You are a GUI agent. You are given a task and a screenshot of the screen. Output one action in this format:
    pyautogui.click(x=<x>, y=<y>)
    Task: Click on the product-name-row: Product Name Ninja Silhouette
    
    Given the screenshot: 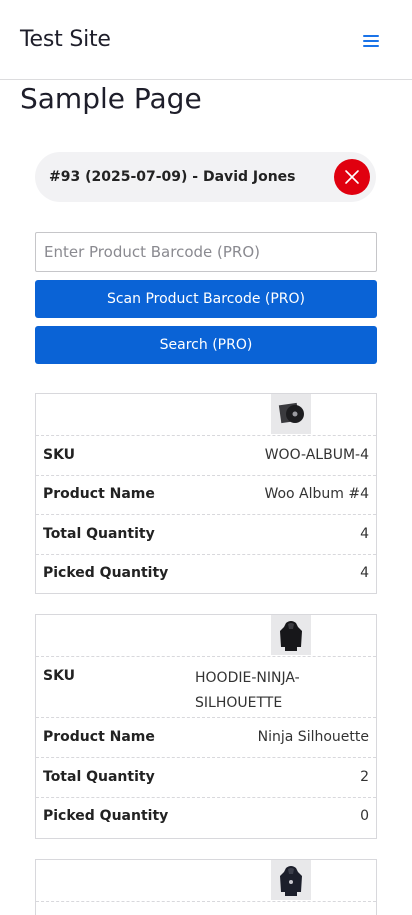 What is the action you would take?
    pyautogui.click(x=206, y=738)
    